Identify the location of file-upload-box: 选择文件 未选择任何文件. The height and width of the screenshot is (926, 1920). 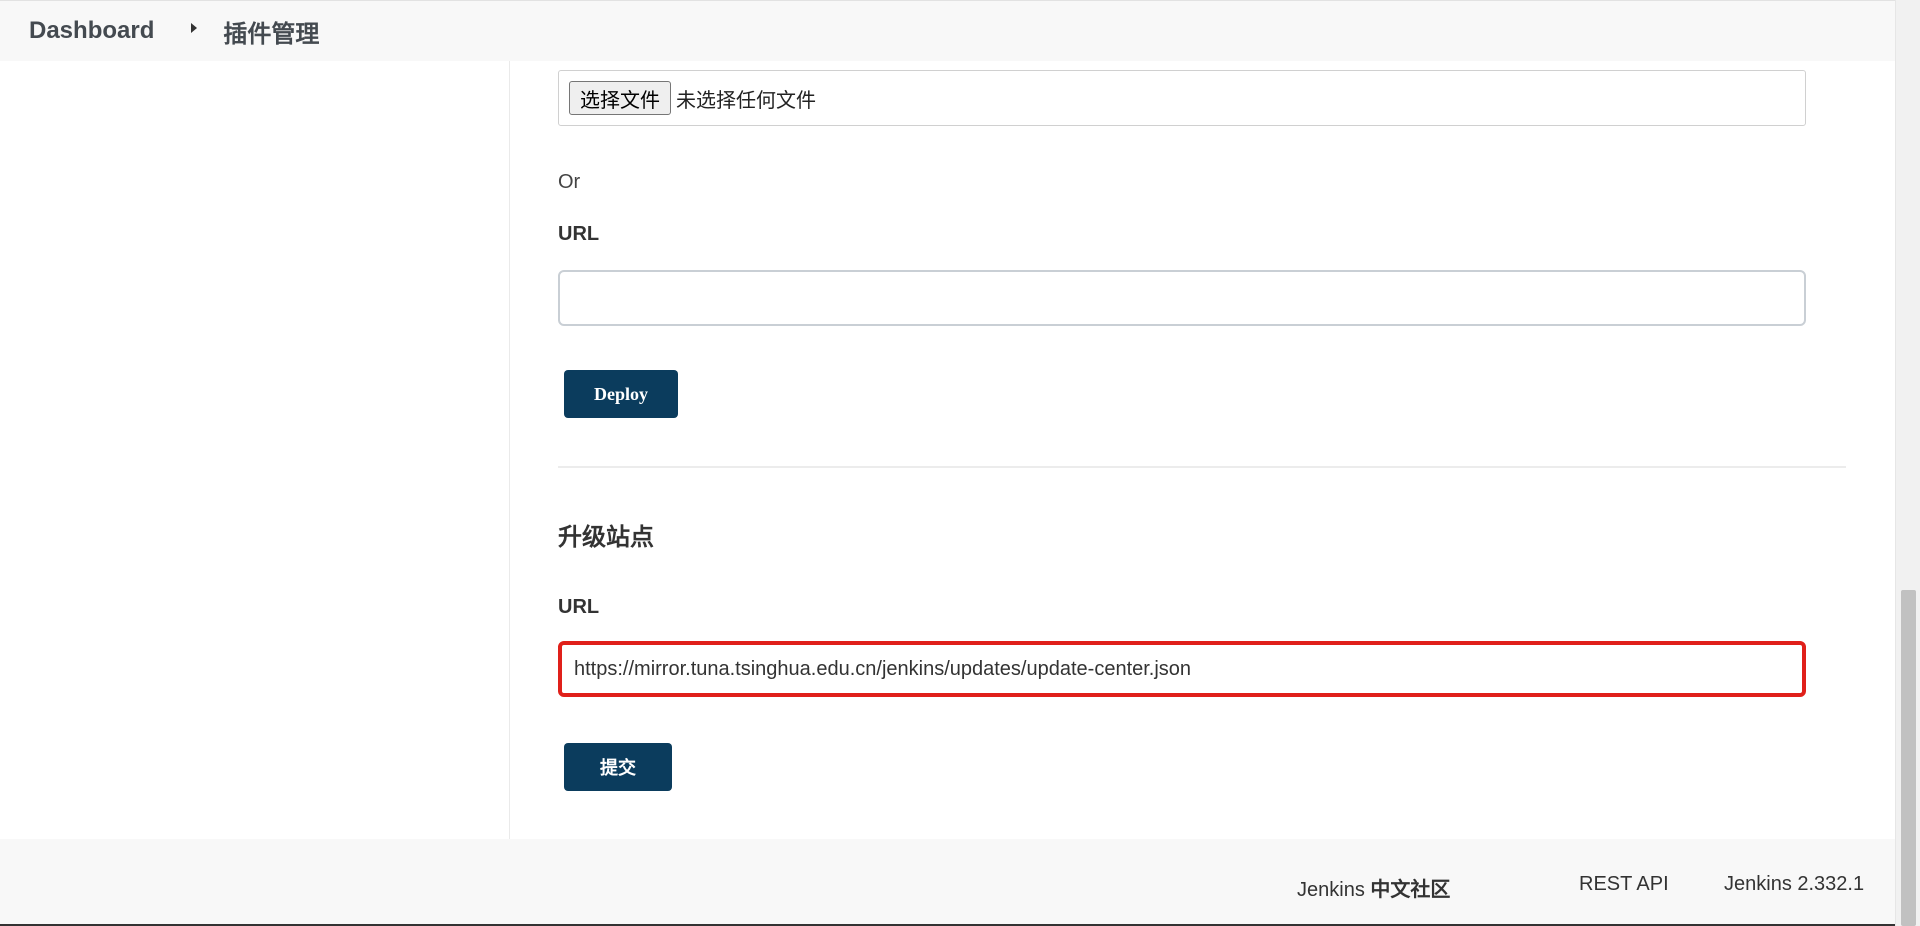
(1182, 98).